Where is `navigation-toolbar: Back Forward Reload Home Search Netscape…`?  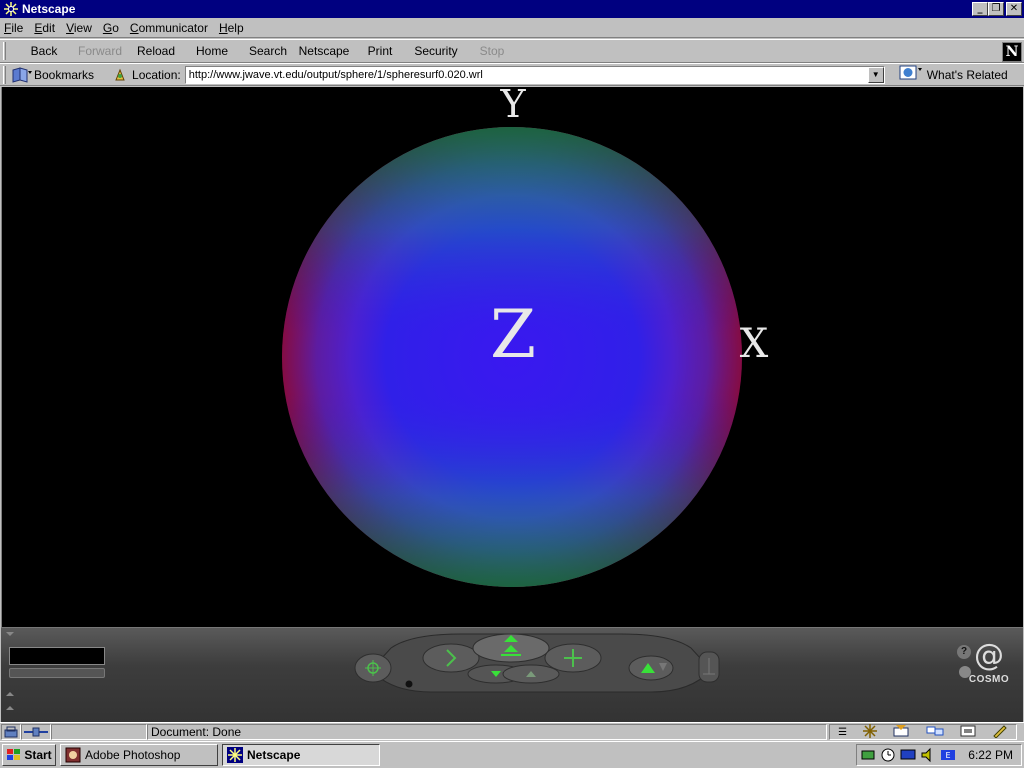 navigation-toolbar: Back Forward Reload Home Search Netscape… is located at coordinates (512, 51).